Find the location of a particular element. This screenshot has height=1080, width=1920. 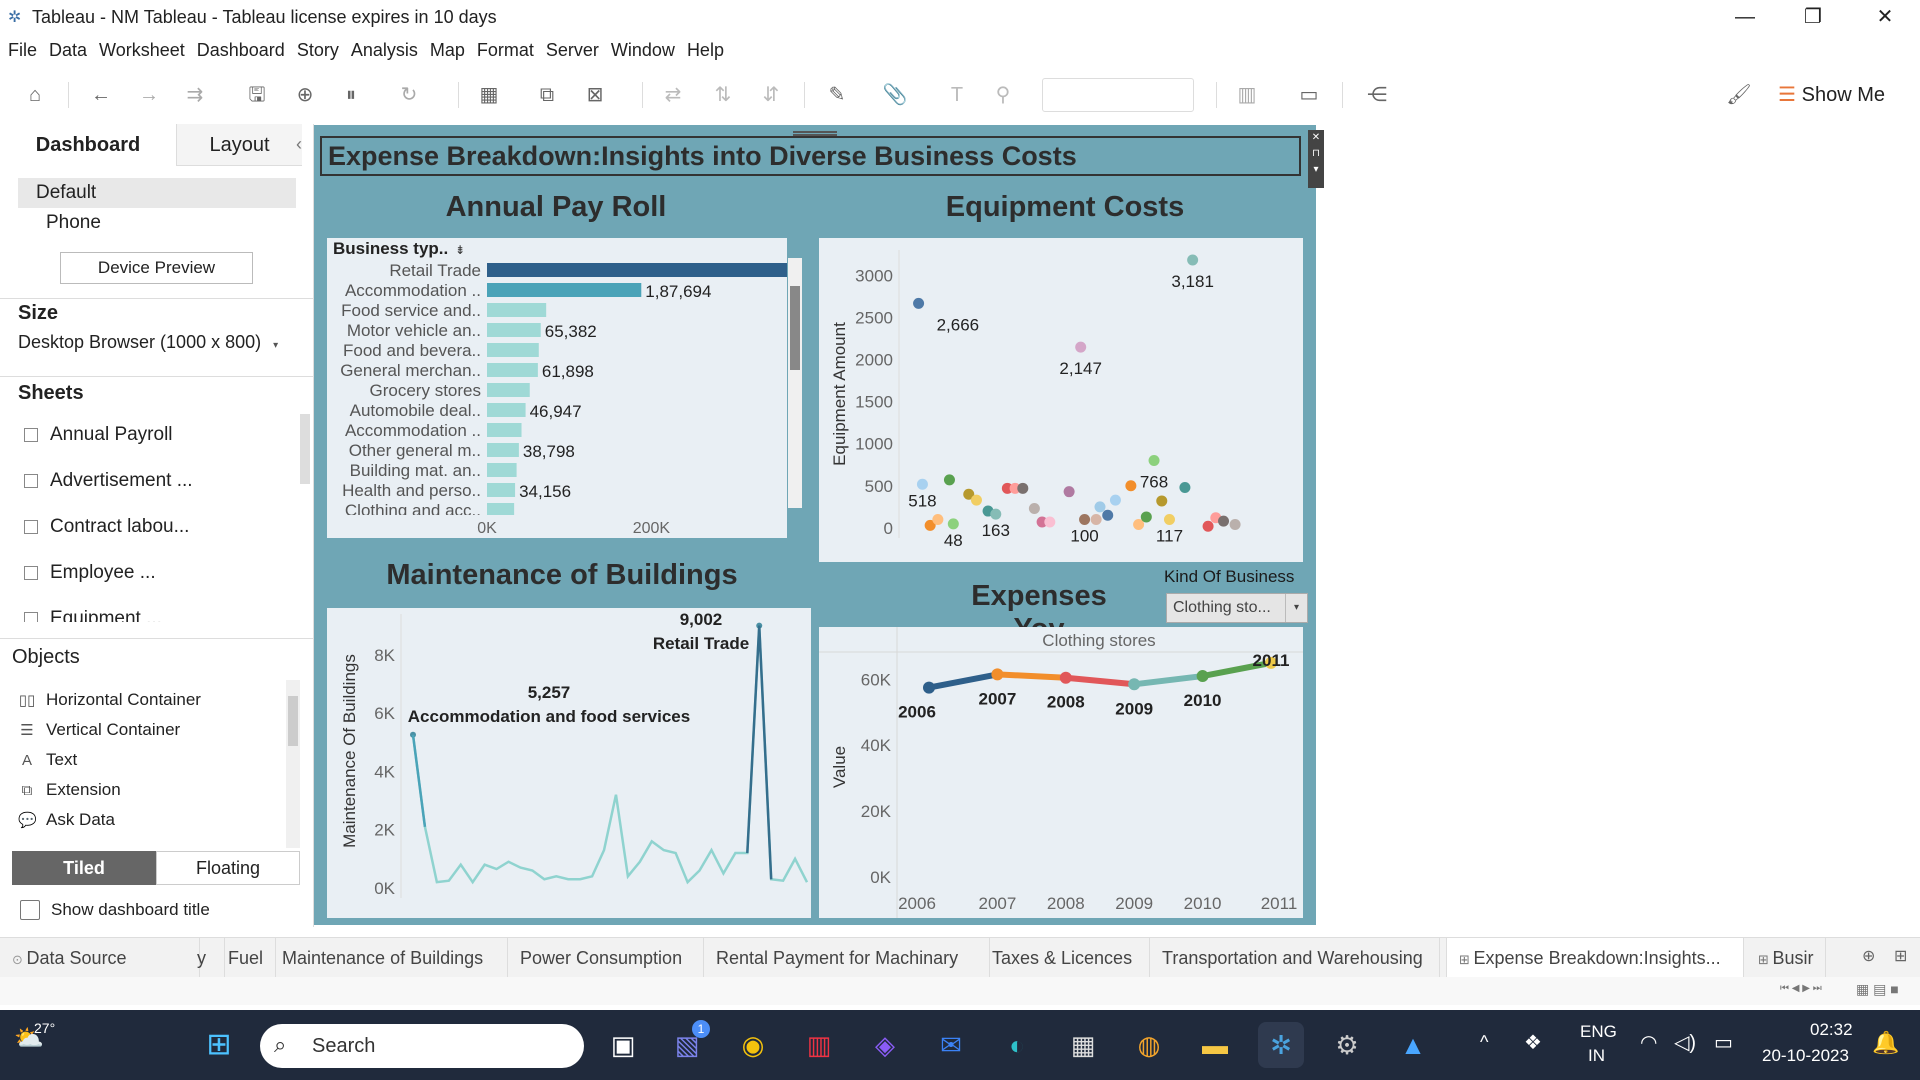

norton-icon: ◍ is located at coordinates (1149, 1045).